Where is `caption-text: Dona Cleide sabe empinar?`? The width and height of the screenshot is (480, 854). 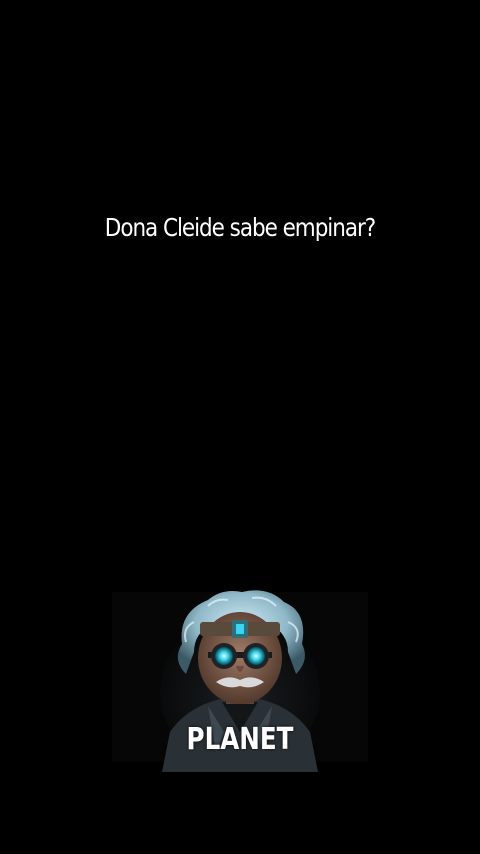 caption-text: Dona Cleide sabe empinar? is located at coordinates (240, 227).